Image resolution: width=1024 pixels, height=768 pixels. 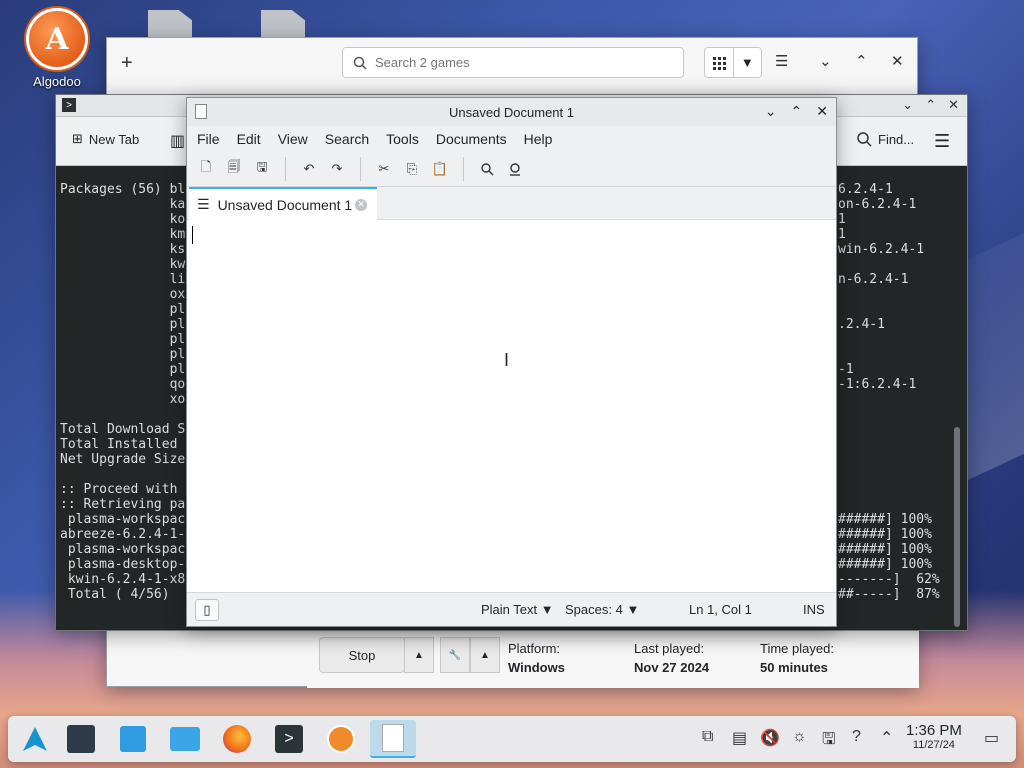 I want to click on stop-options-button: ▲, so click(x=419, y=655).